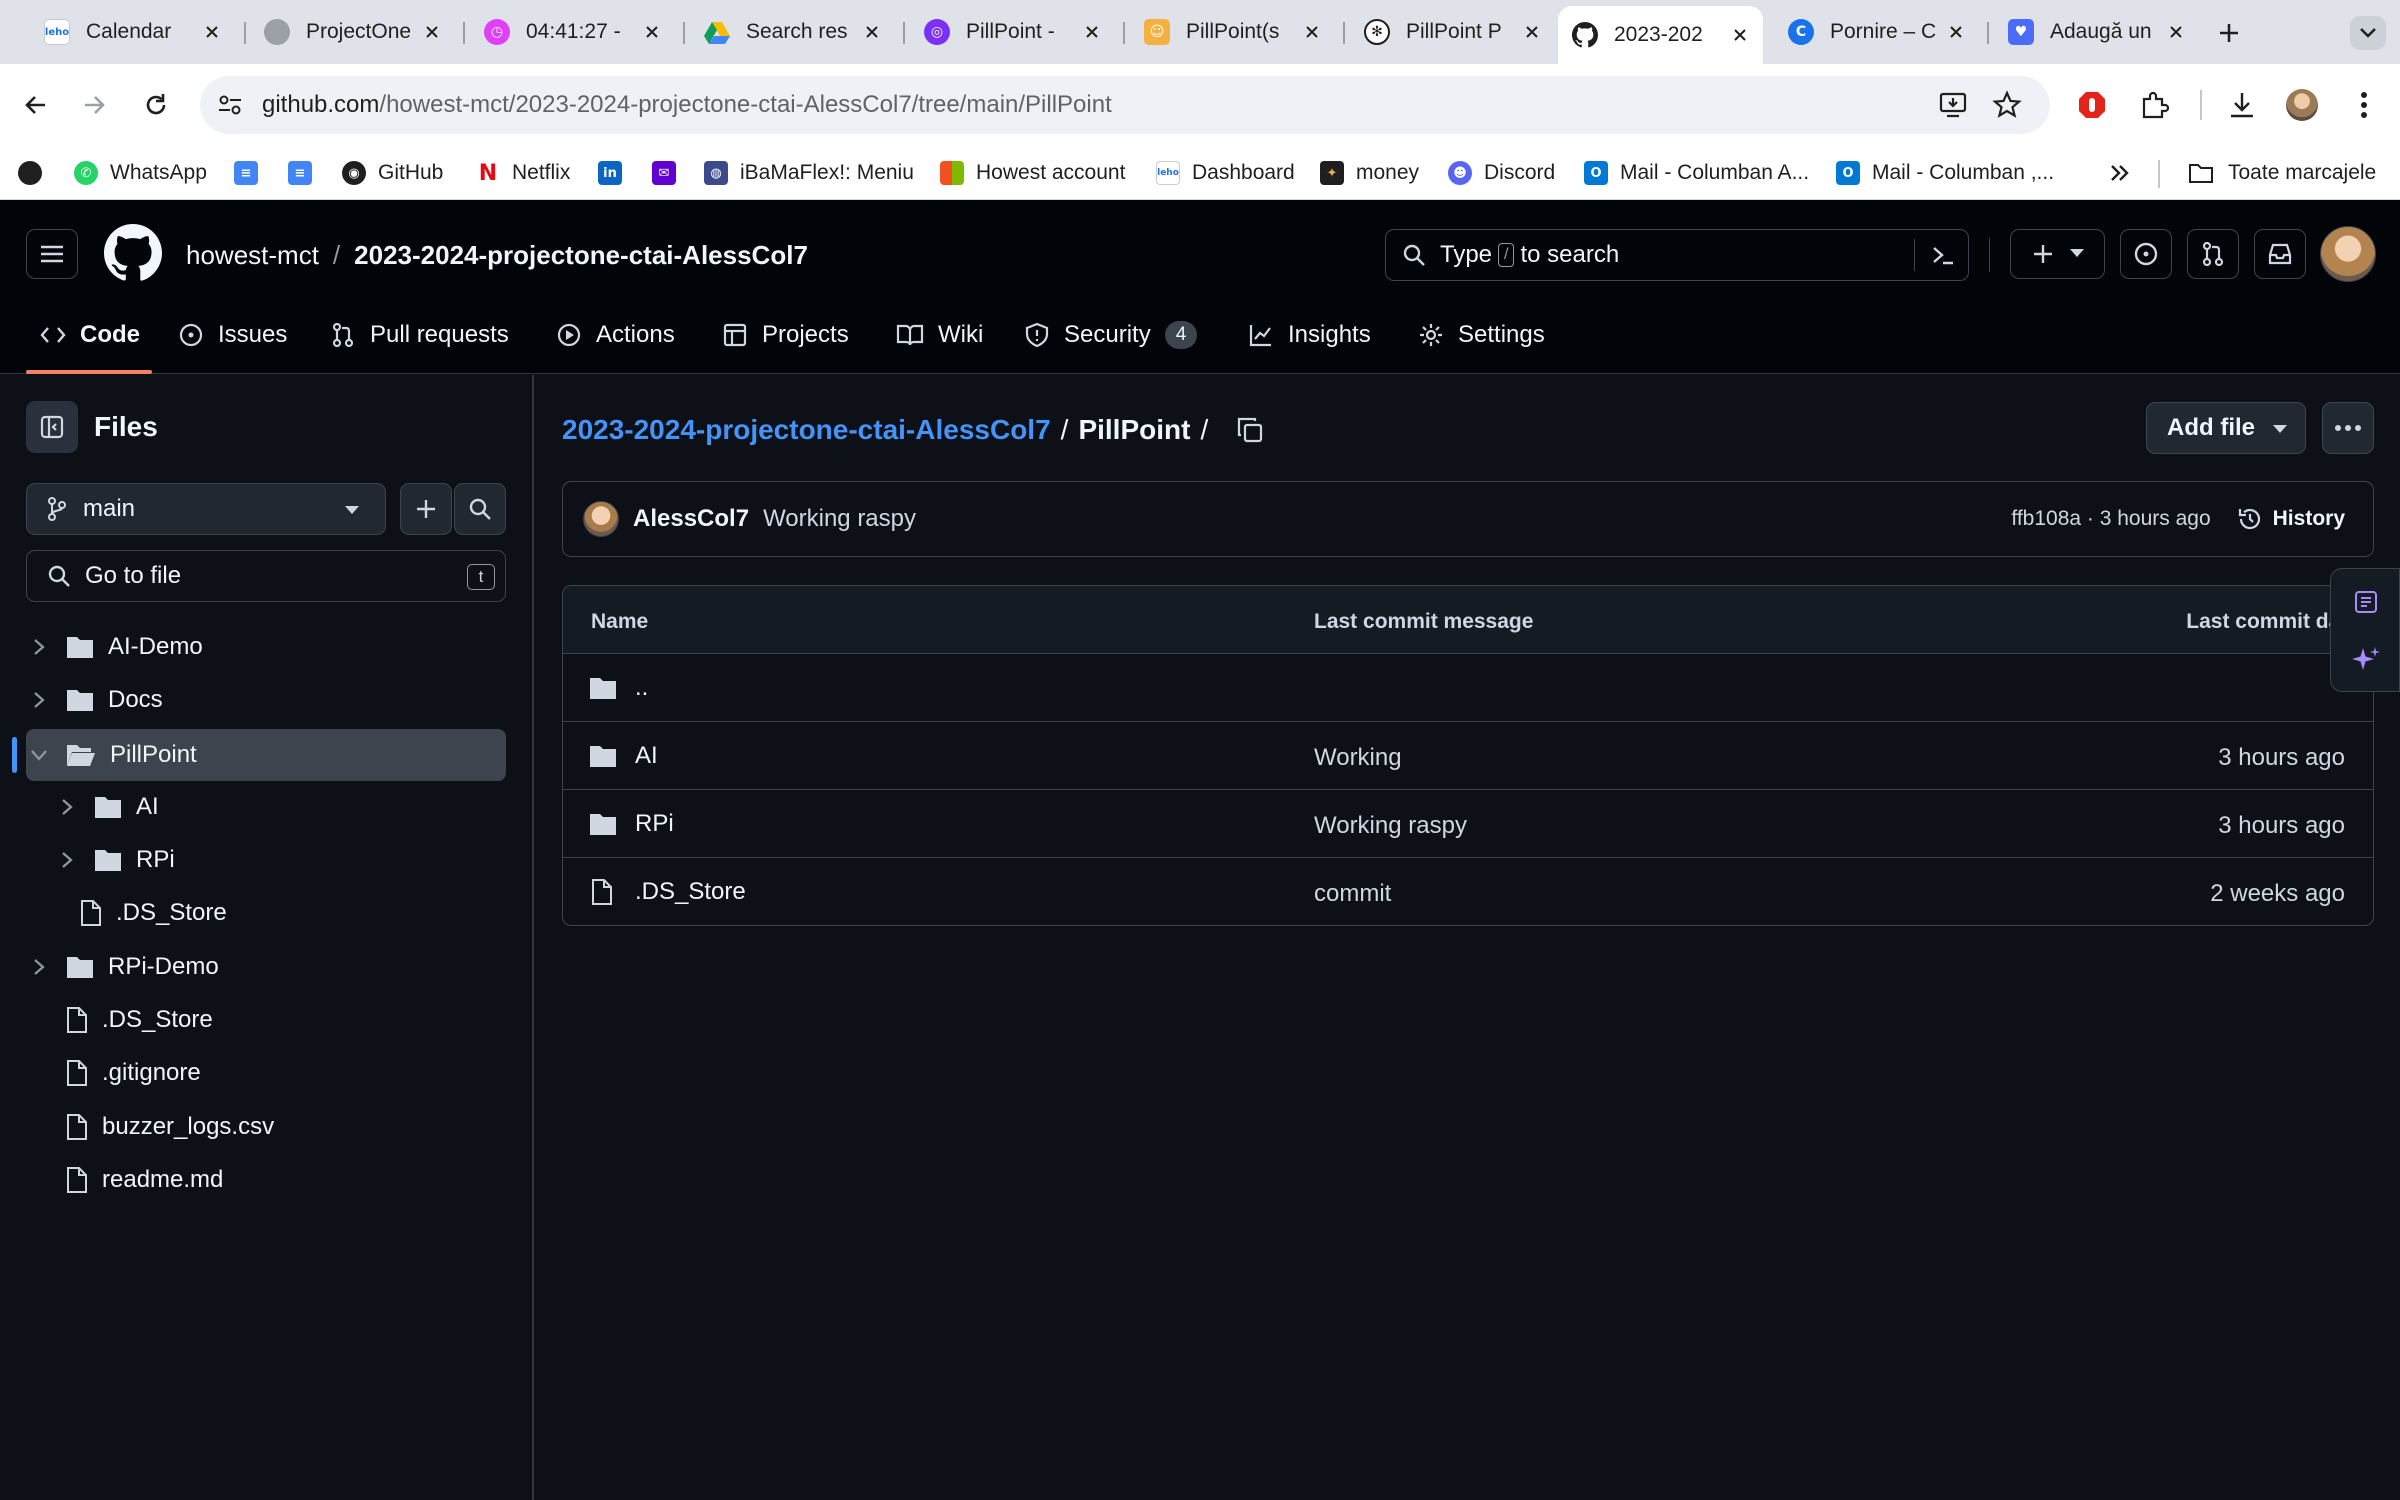 This screenshot has width=2400, height=1500. What do you see at coordinates (2057, 254) in the screenshot?
I see `create-new-button` at bounding box center [2057, 254].